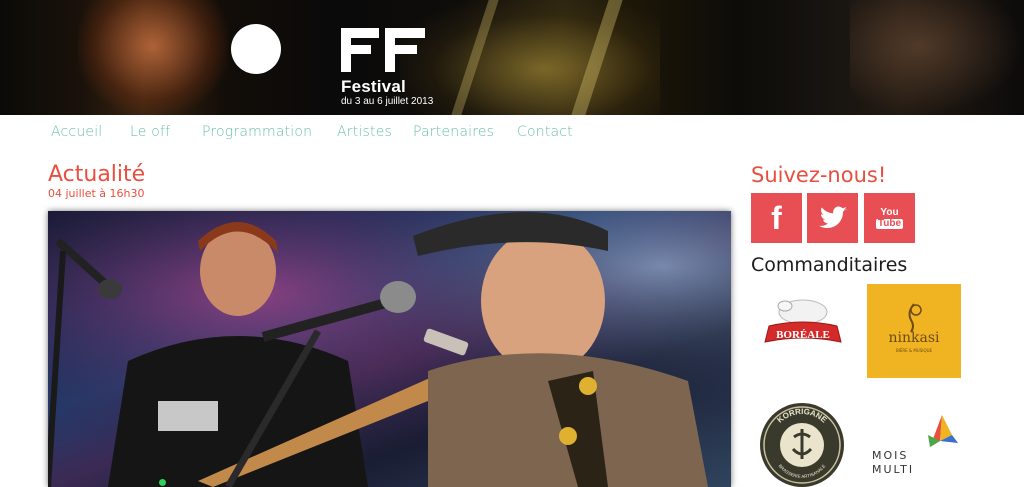  What do you see at coordinates (803, 327) in the screenshot?
I see `sponsor-boreale-logo: BORÉALE` at bounding box center [803, 327].